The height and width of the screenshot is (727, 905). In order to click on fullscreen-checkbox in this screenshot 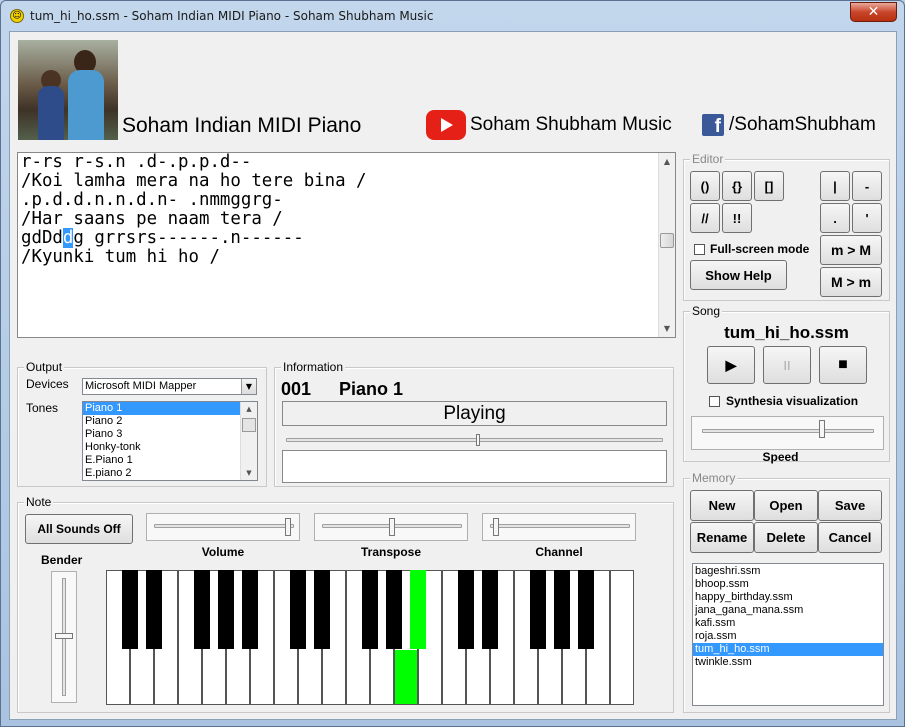, I will do `click(699, 249)`.